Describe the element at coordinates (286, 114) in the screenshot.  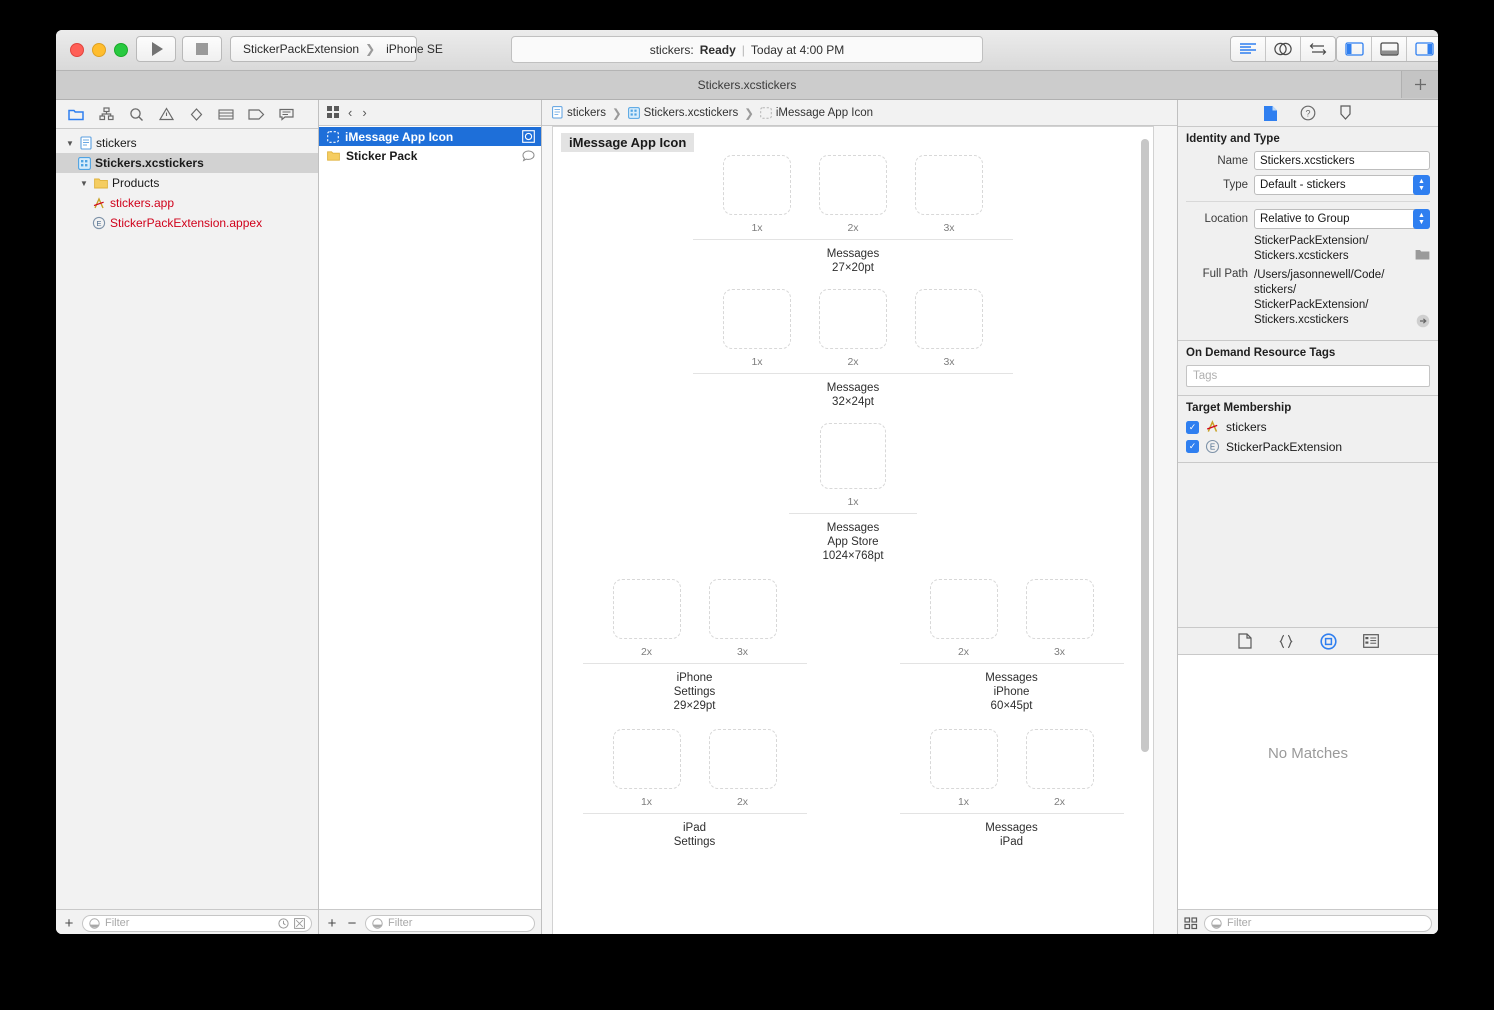
I see `report-navigator-tab` at that location.